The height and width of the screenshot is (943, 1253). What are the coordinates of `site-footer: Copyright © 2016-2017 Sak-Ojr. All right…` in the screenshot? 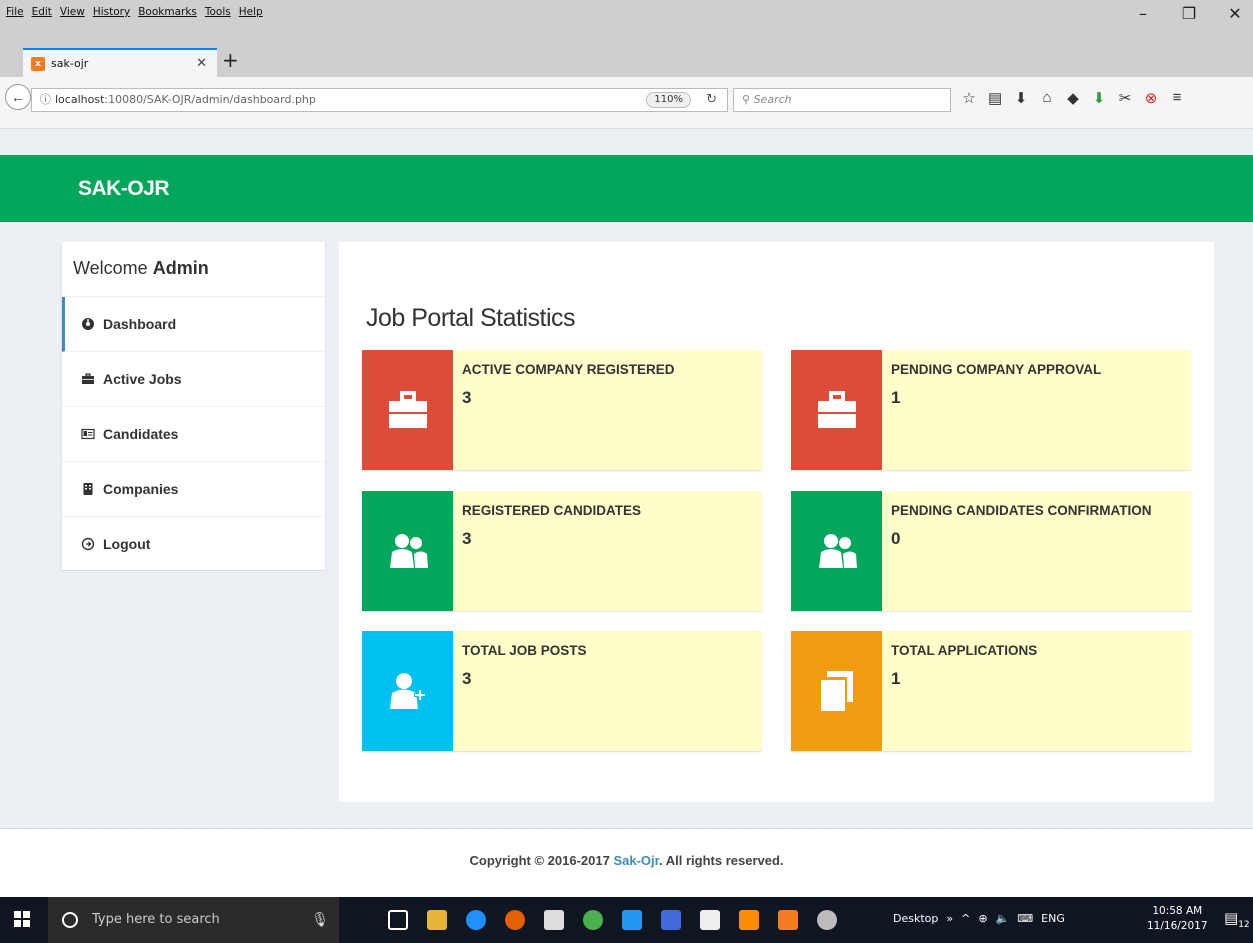 It's located at (626, 862).